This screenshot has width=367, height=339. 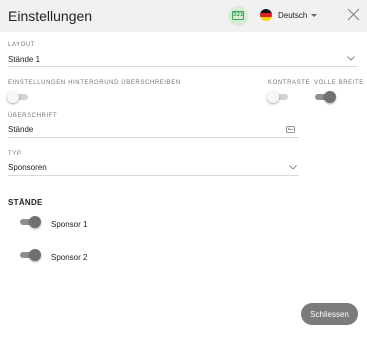 I want to click on close-button: Schliessen, so click(x=329, y=314).